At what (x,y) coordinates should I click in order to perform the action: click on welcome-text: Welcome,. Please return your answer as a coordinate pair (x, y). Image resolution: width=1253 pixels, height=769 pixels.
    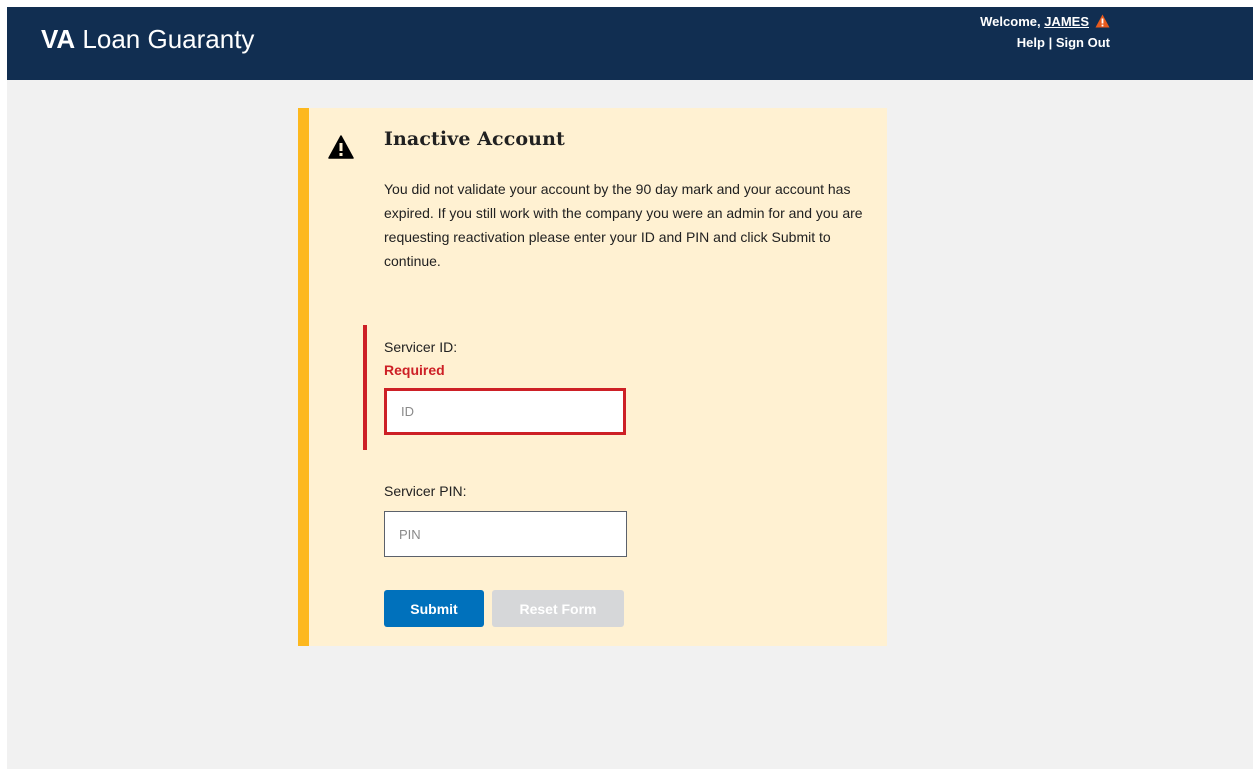
    Looking at the image, I should click on (1012, 21).